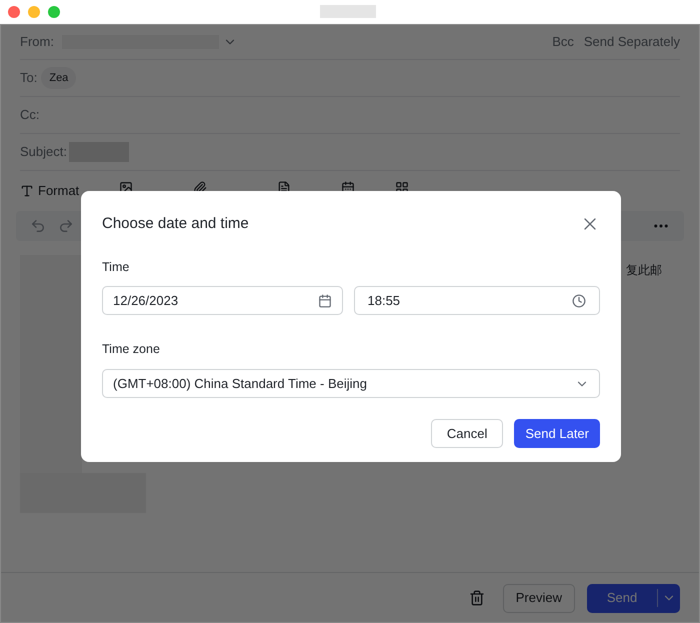 Image resolution: width=700 pixels, height=623 pixels. Describe the element at coordinates (563, 42) in the screenshot. I see `bcc-link: Bcc` at that location.